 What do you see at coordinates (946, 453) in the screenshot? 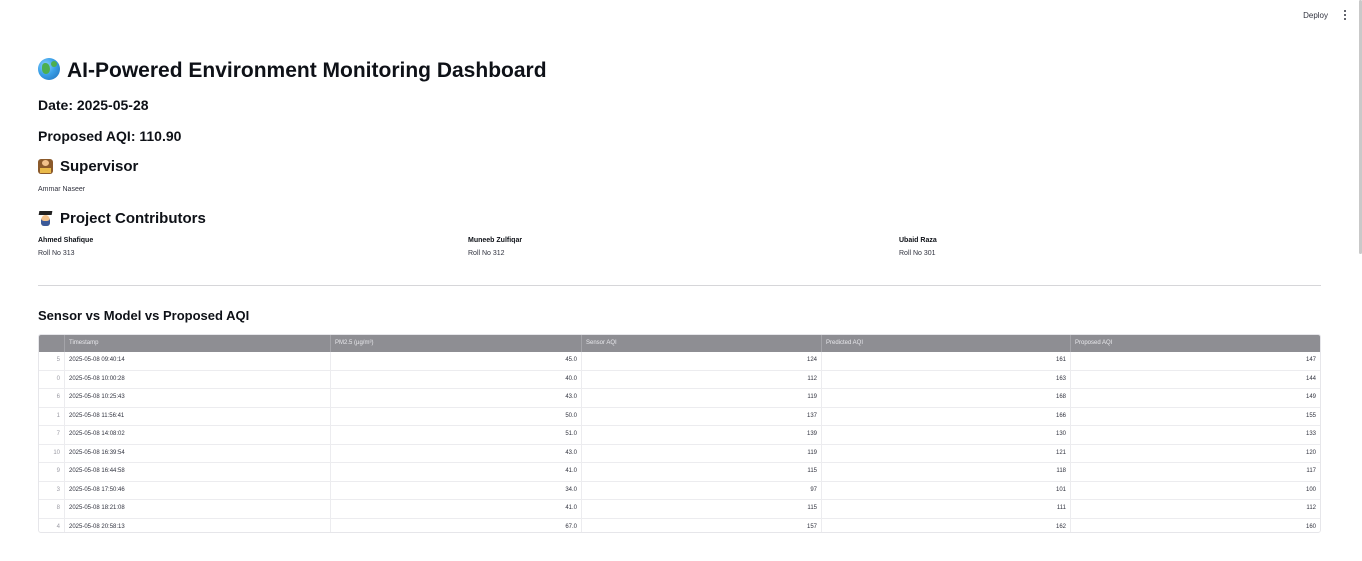
I see `predicted-aqi-cell: 121` at bounding box center [946, 453].